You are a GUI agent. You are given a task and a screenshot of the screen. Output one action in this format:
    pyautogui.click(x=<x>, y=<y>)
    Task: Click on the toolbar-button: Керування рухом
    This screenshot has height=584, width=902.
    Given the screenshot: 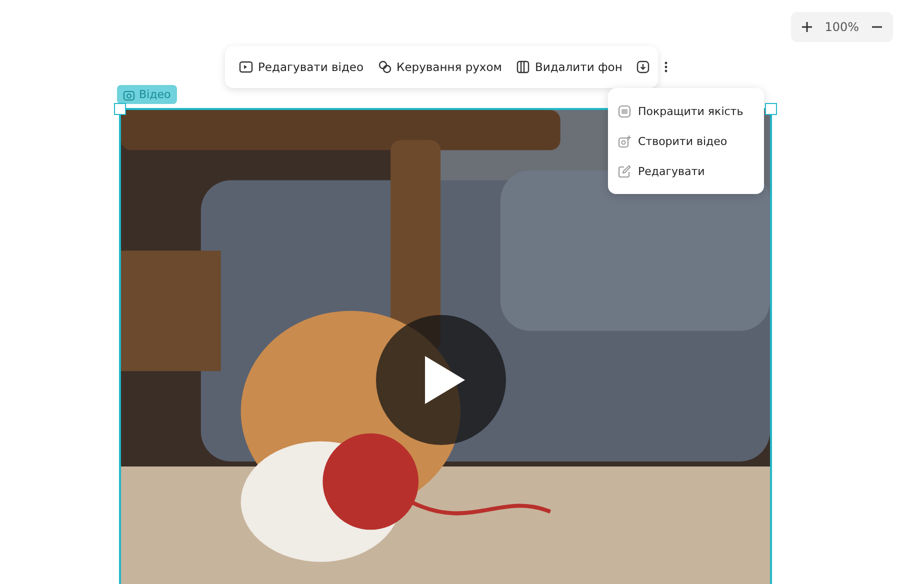 What is the action you would take?
    pyautogui.click(x=440, y=67)
    